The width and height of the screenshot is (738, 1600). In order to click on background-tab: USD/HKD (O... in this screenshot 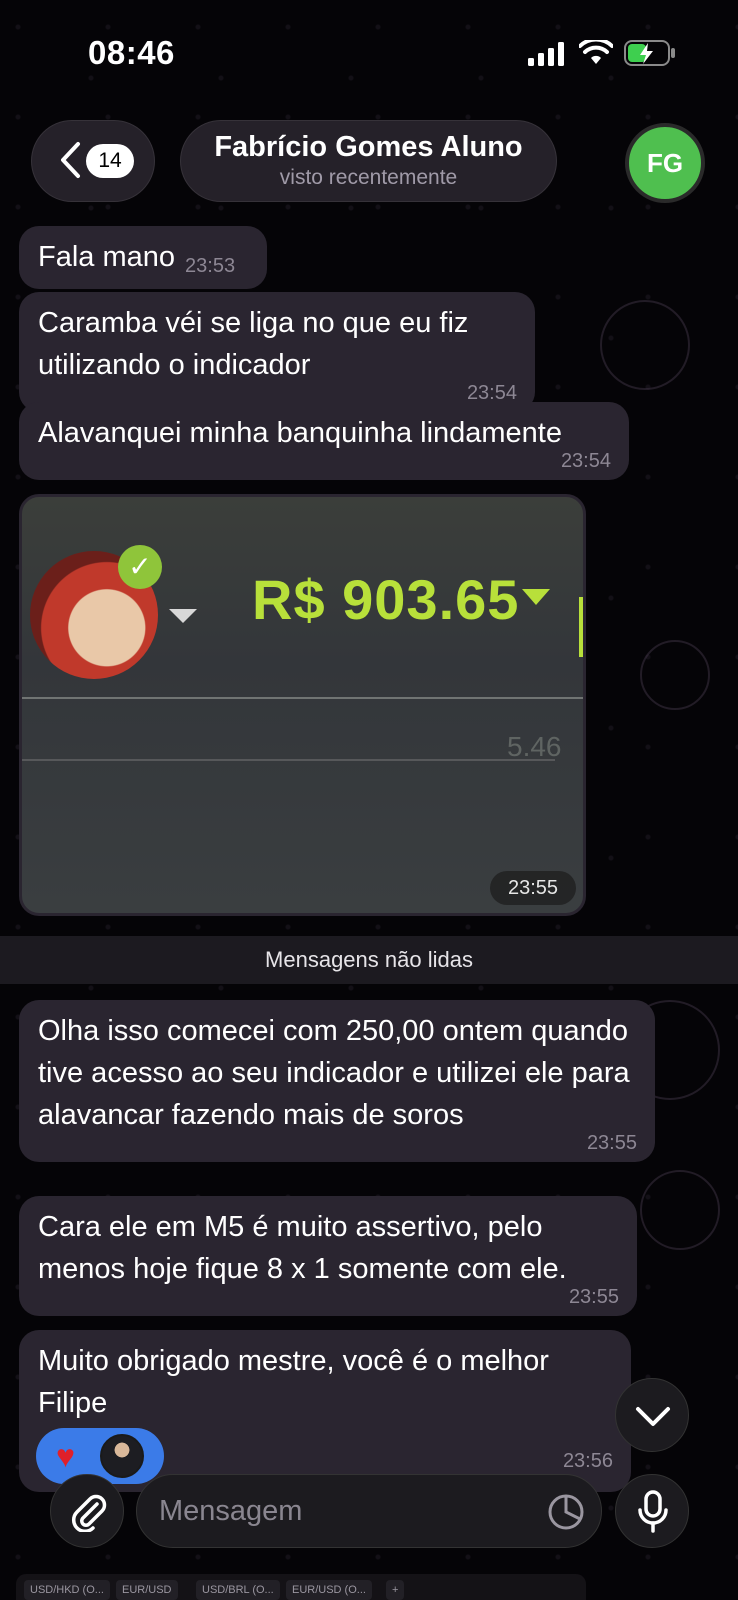, I will do `click(67, 1590)`.